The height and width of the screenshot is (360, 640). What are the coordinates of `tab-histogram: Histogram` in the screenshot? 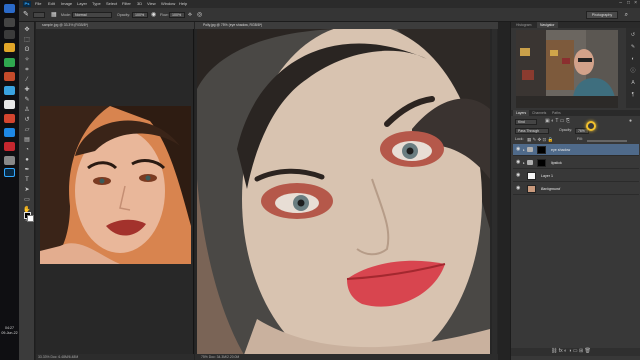 It's located at (523, 25).